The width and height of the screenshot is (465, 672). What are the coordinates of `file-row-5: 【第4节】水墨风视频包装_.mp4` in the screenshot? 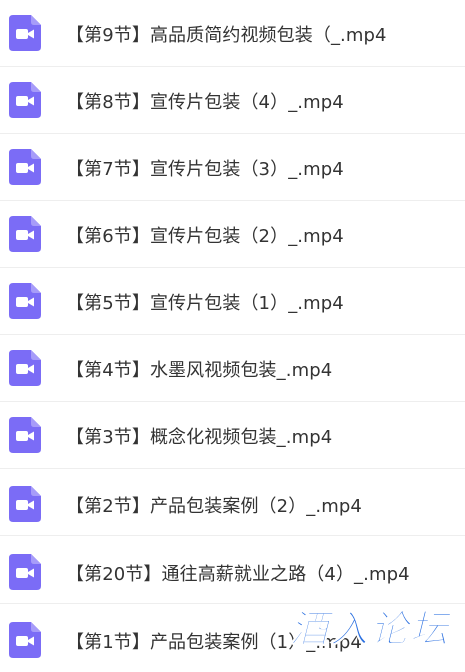 It's located at (232, 368).